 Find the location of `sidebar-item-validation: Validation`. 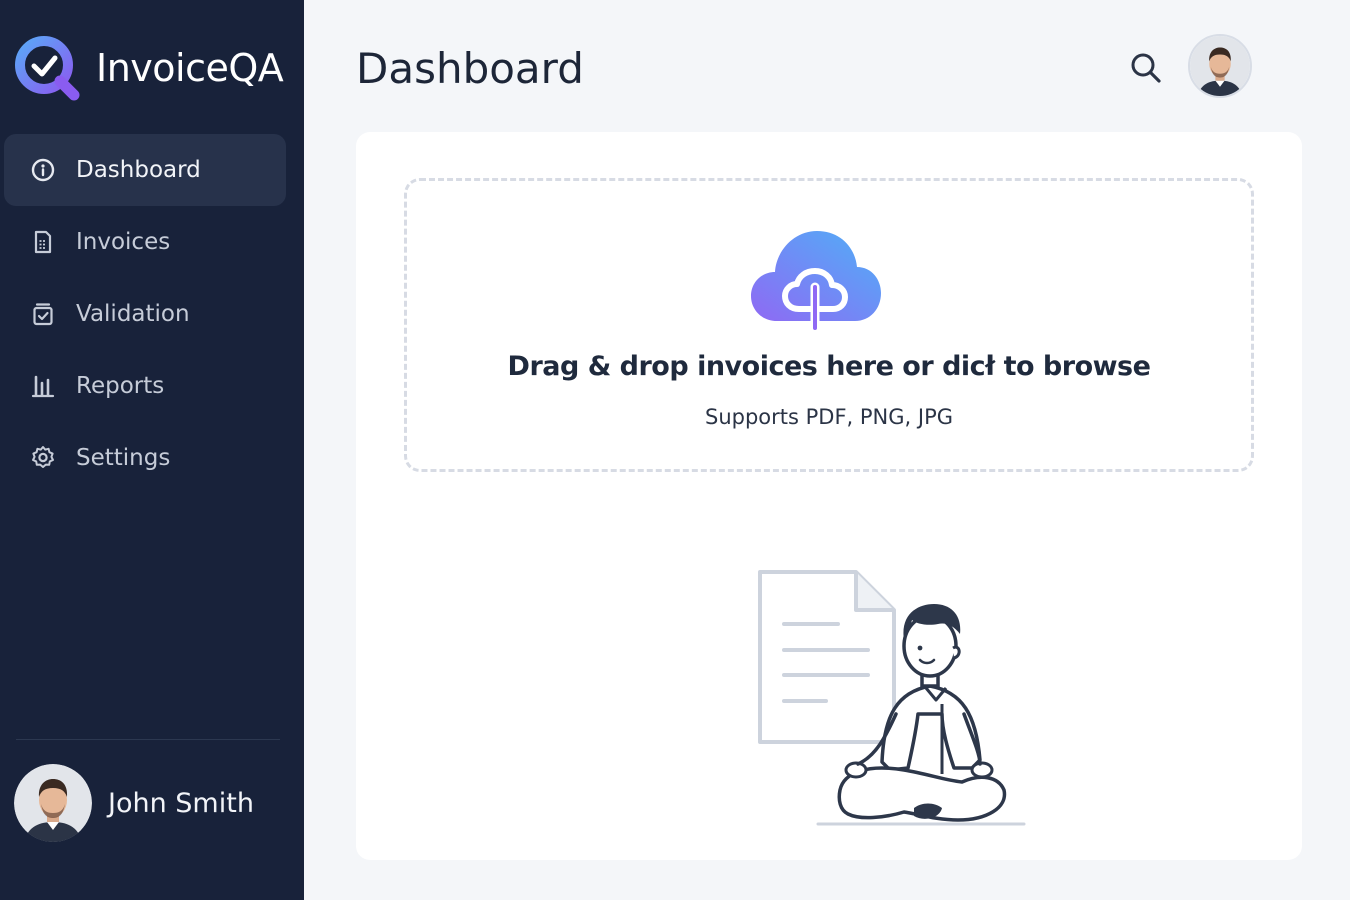

sidebar-item-validation: Validation is located at coordinates (145, 314).